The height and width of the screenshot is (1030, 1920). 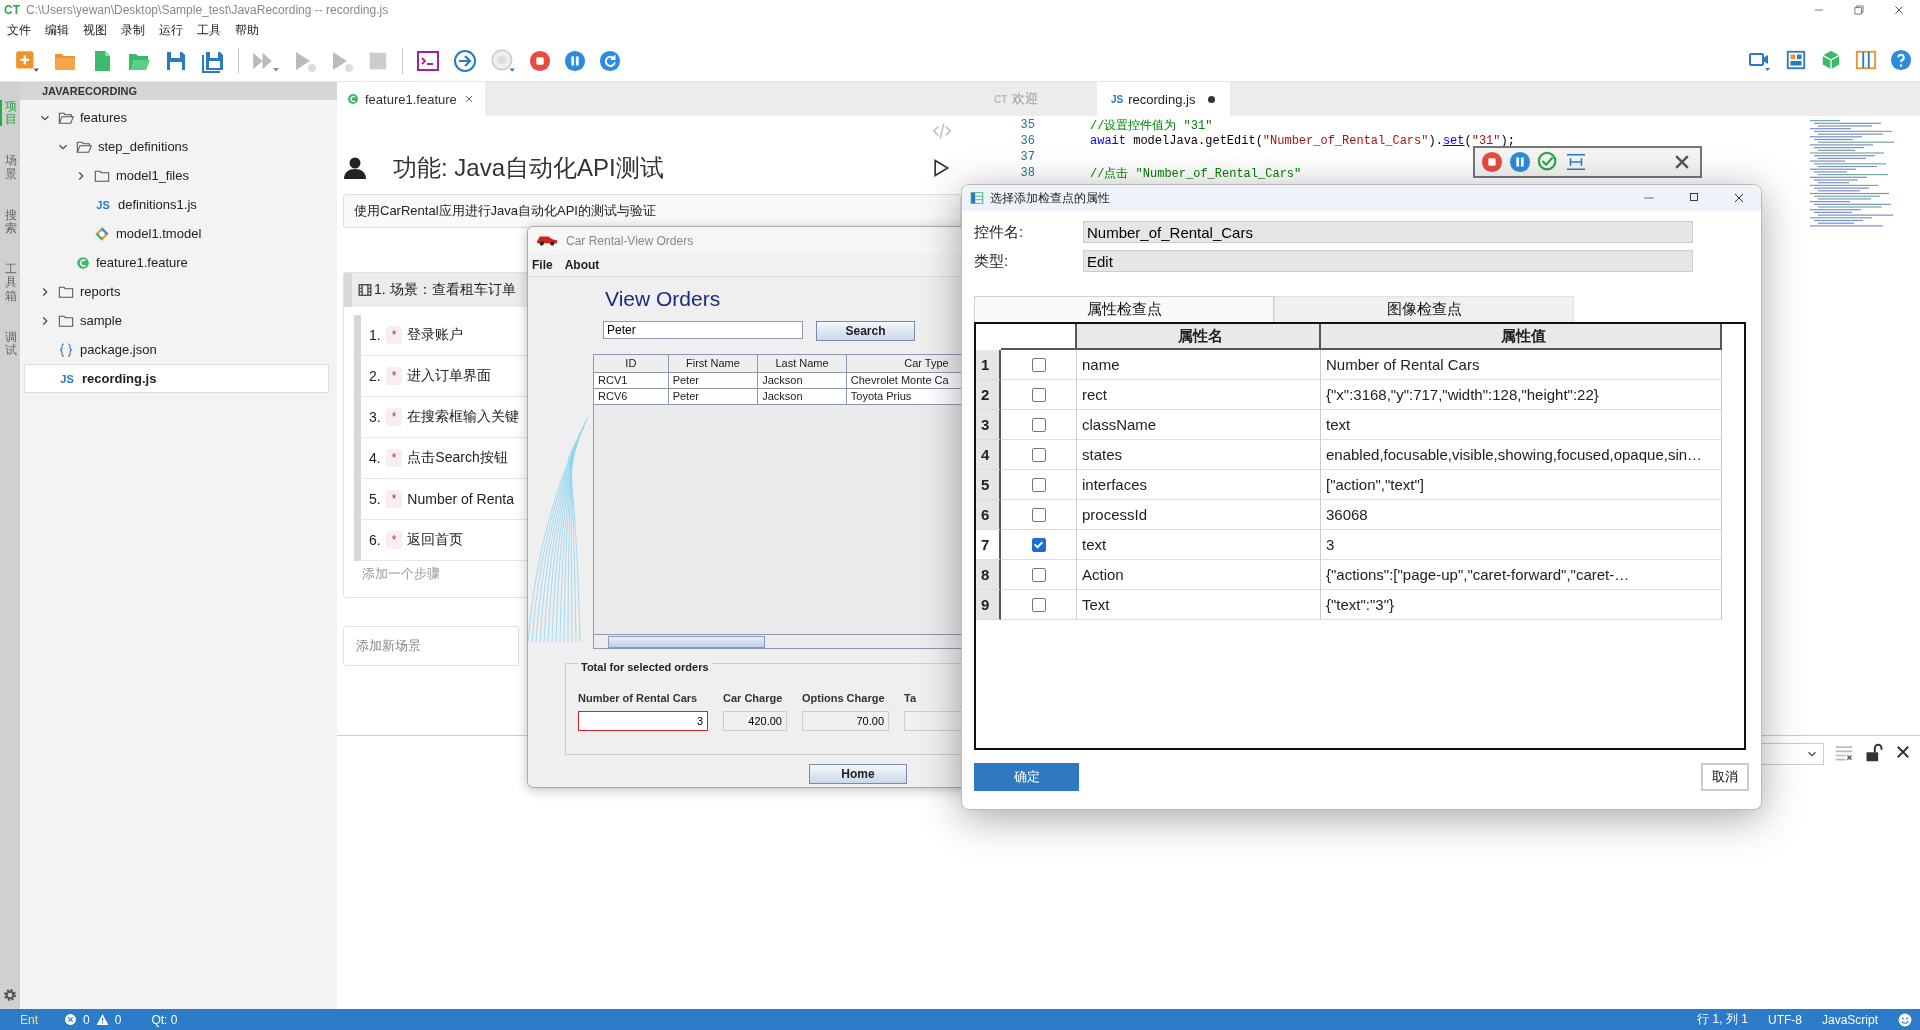 I want to click on total-field: 70.00, so click(x=845, y=721).